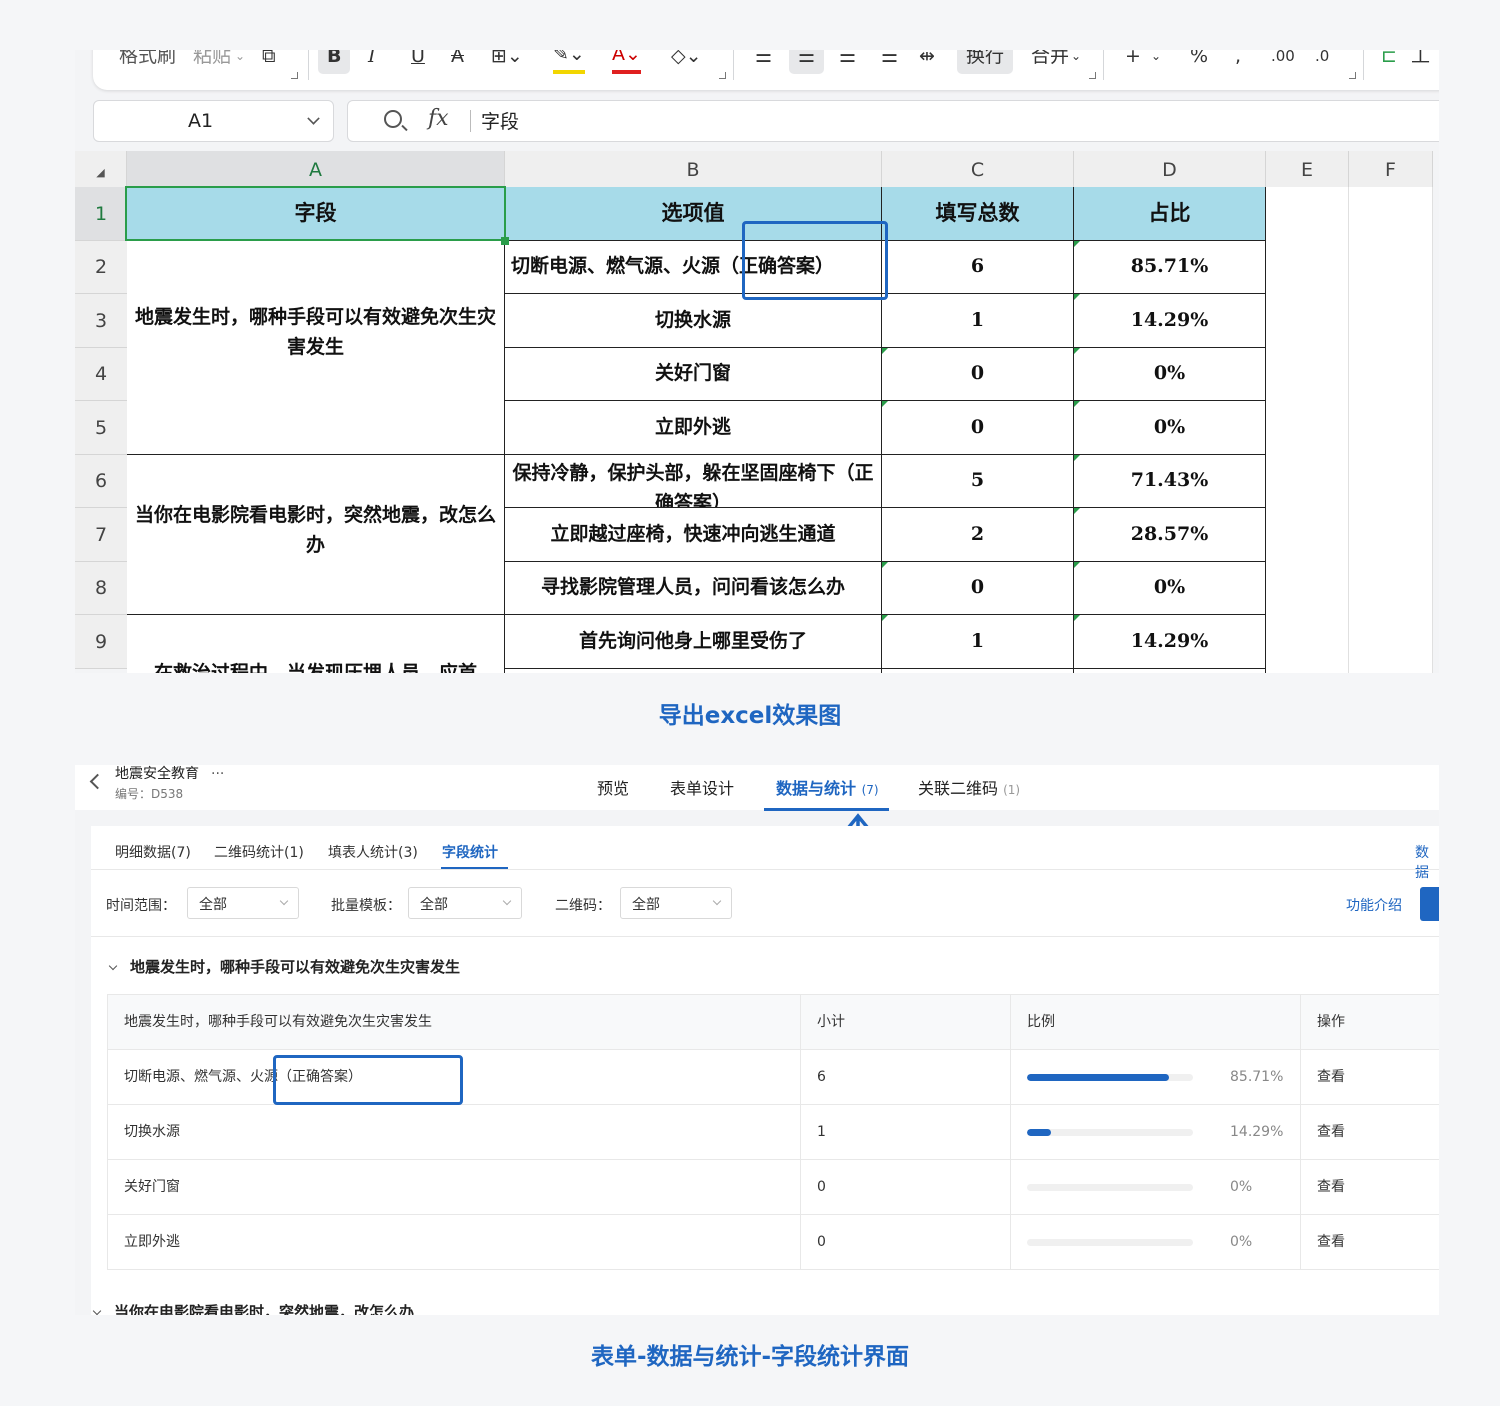  Describe the element at coordinates (676, 903) in the screenshot. I see `qrcode-select: 全部` at that location.